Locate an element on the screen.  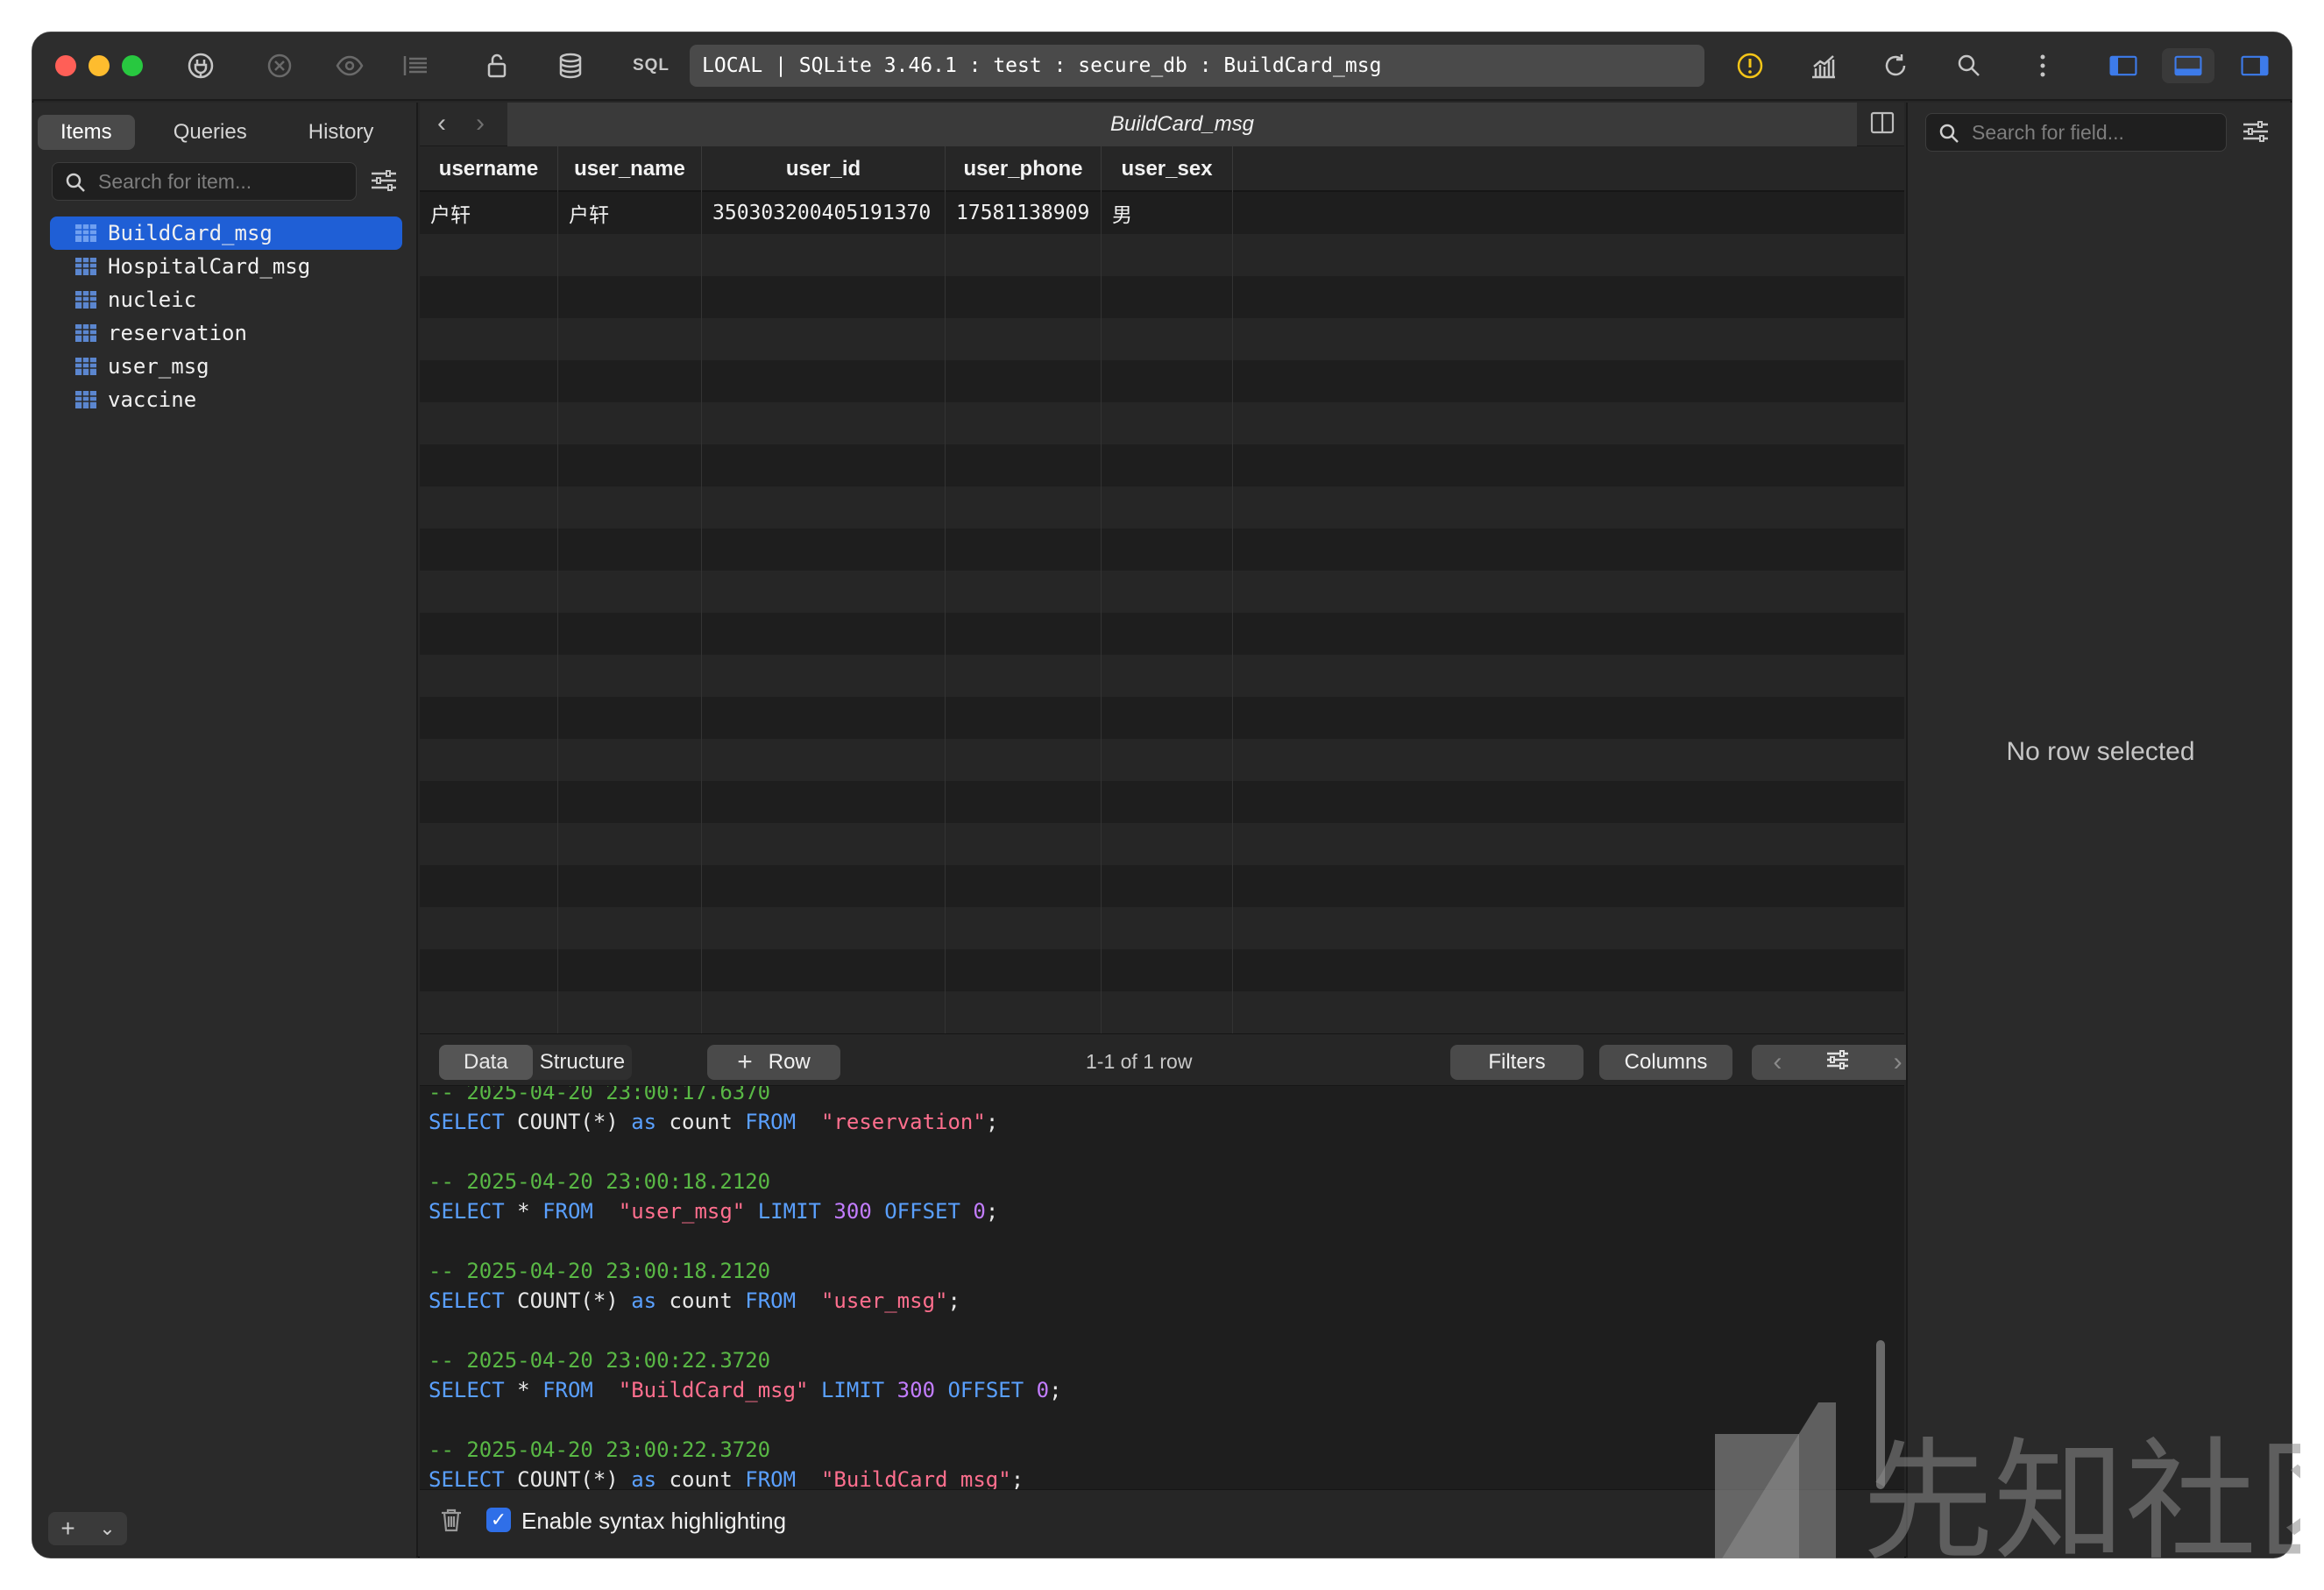
next-page-icon: › is located at coordinates (1898, 1062).